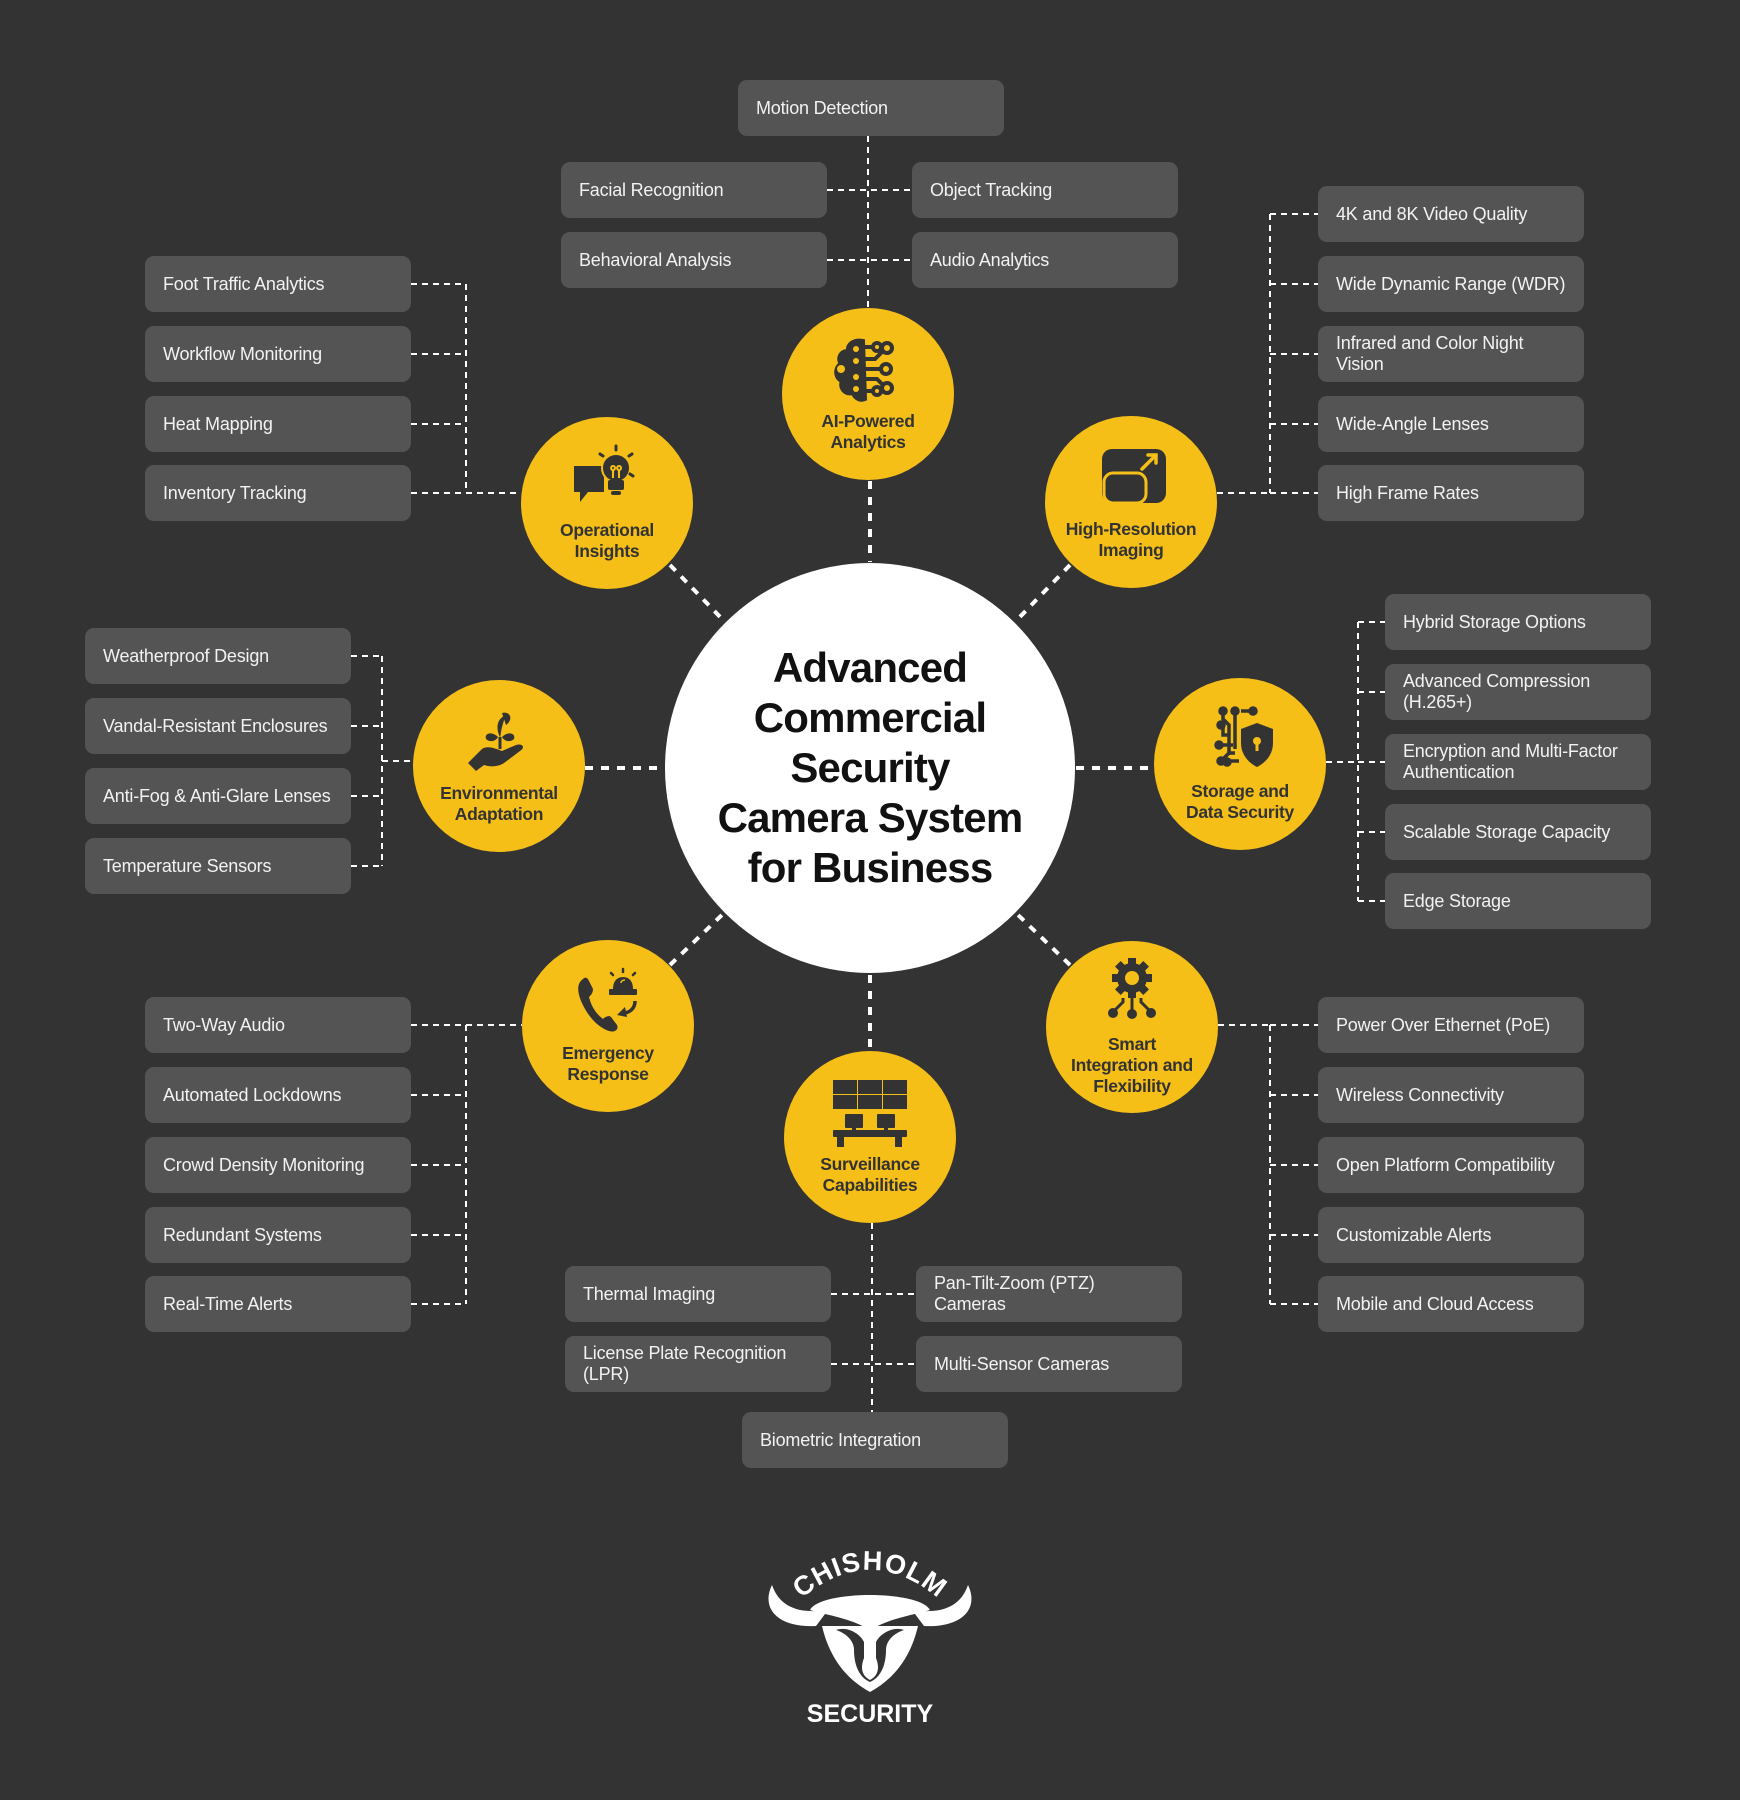  I want to click on connector-emergency, so click(697, 938).